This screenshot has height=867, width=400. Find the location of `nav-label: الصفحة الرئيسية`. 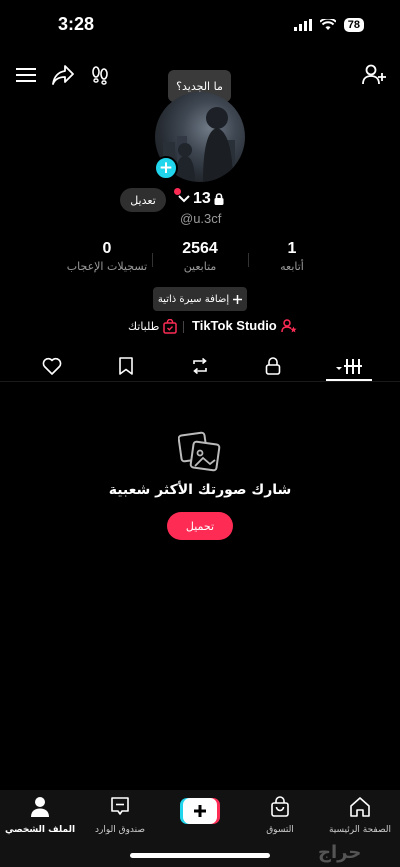

nav-label: الصفحة الرئيسية is located at coordinates (360, 830).